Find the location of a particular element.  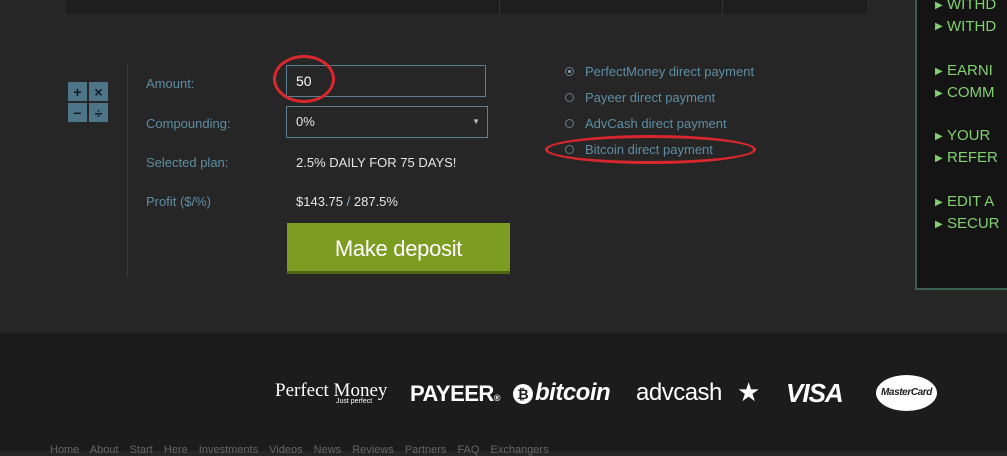

side-menu-item: COMM is located at coordinates (971, 92).